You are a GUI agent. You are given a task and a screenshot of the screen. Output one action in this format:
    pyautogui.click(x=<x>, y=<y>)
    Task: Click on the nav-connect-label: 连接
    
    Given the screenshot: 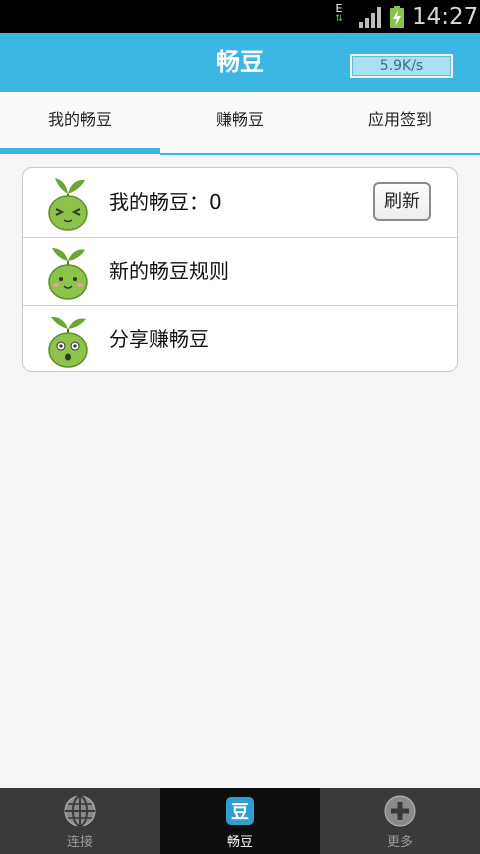 What is the action you would take?
    pyautogui.click(x=79, y=842)
    